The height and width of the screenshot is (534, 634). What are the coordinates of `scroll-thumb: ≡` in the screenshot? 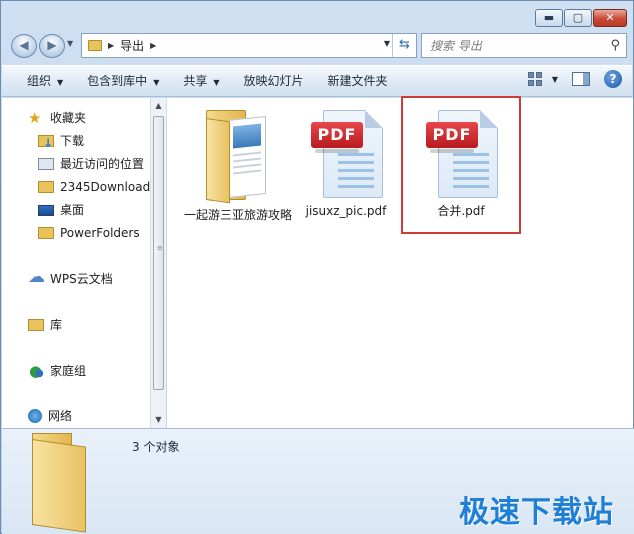 It's located at (158, 253).